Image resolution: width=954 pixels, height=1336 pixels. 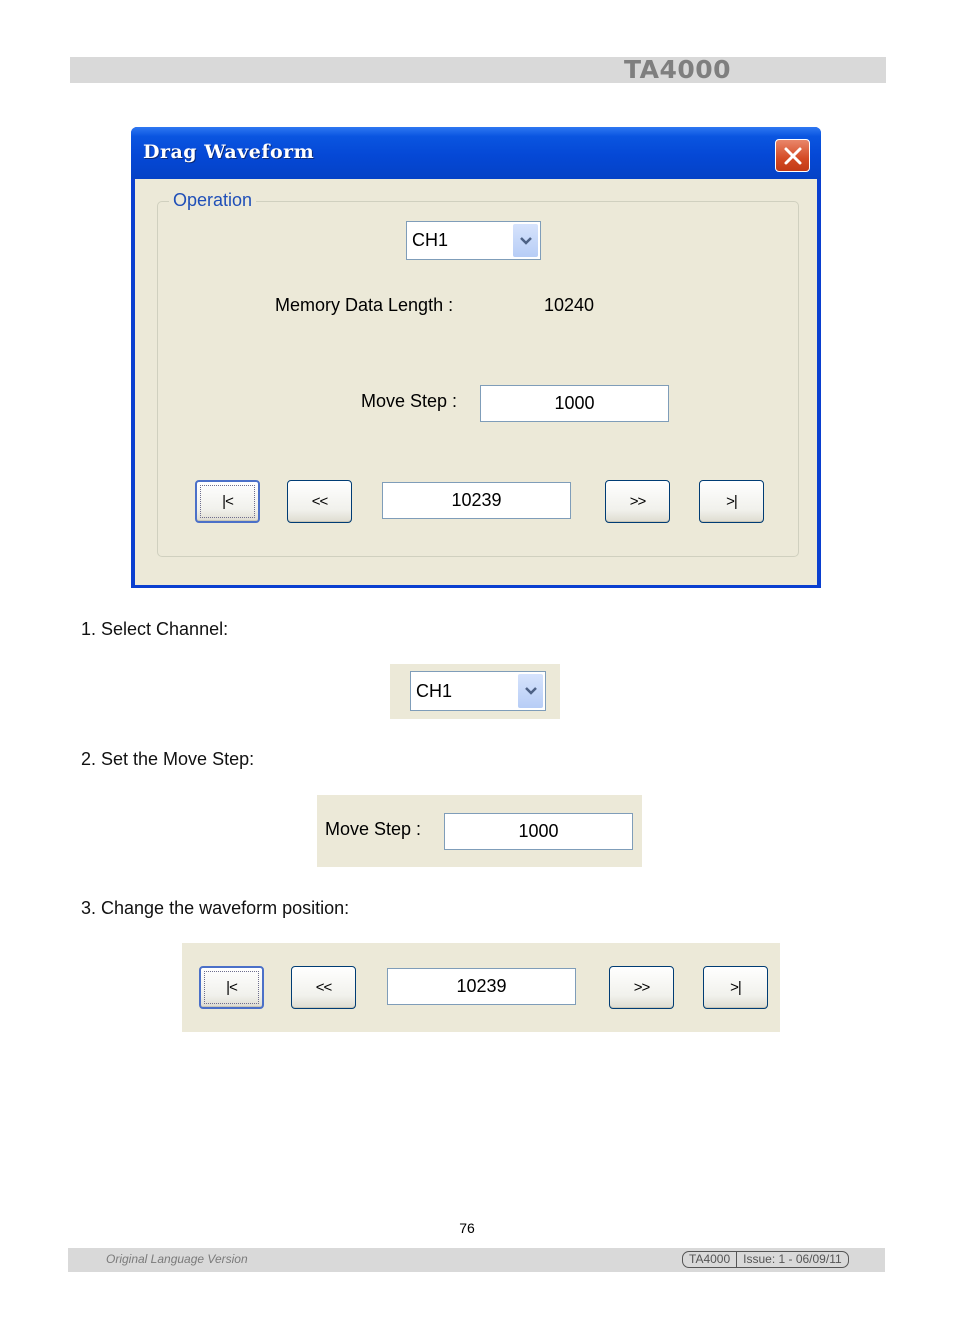 What do you see at coordinates (476, 153) in the screenshot?
I see `dialog-titlebar: Drag Waveform` at bounding box center [476, 153].